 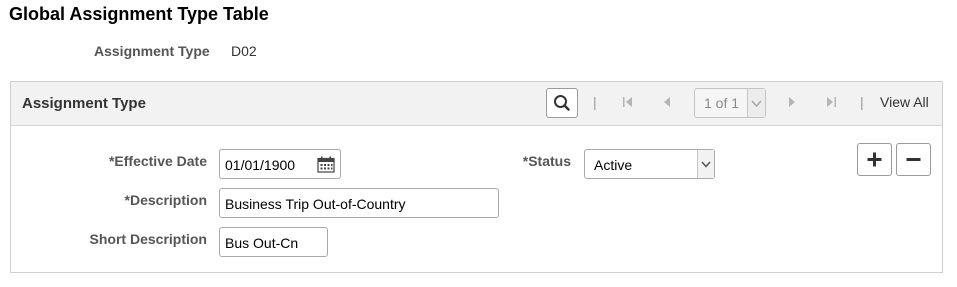 I want to click on plus-icon, so click(x=874, y=159).